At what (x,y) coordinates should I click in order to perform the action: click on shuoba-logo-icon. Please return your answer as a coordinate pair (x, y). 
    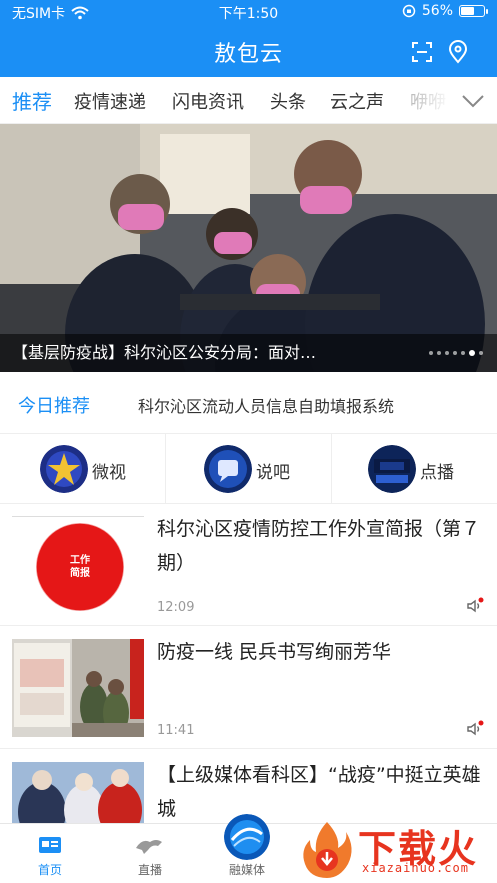
    Looking at the image, I should click on (228, 469).